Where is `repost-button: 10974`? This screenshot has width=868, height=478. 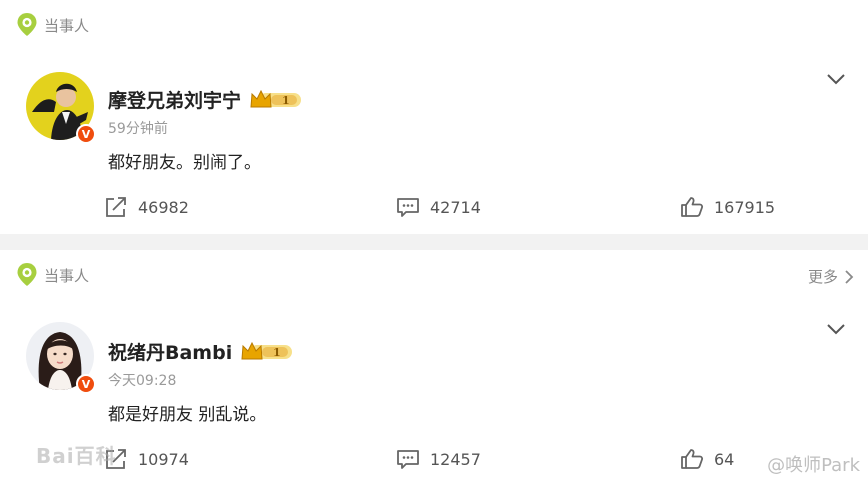
repost-button: 10974 is located at coordinates (146, 459).